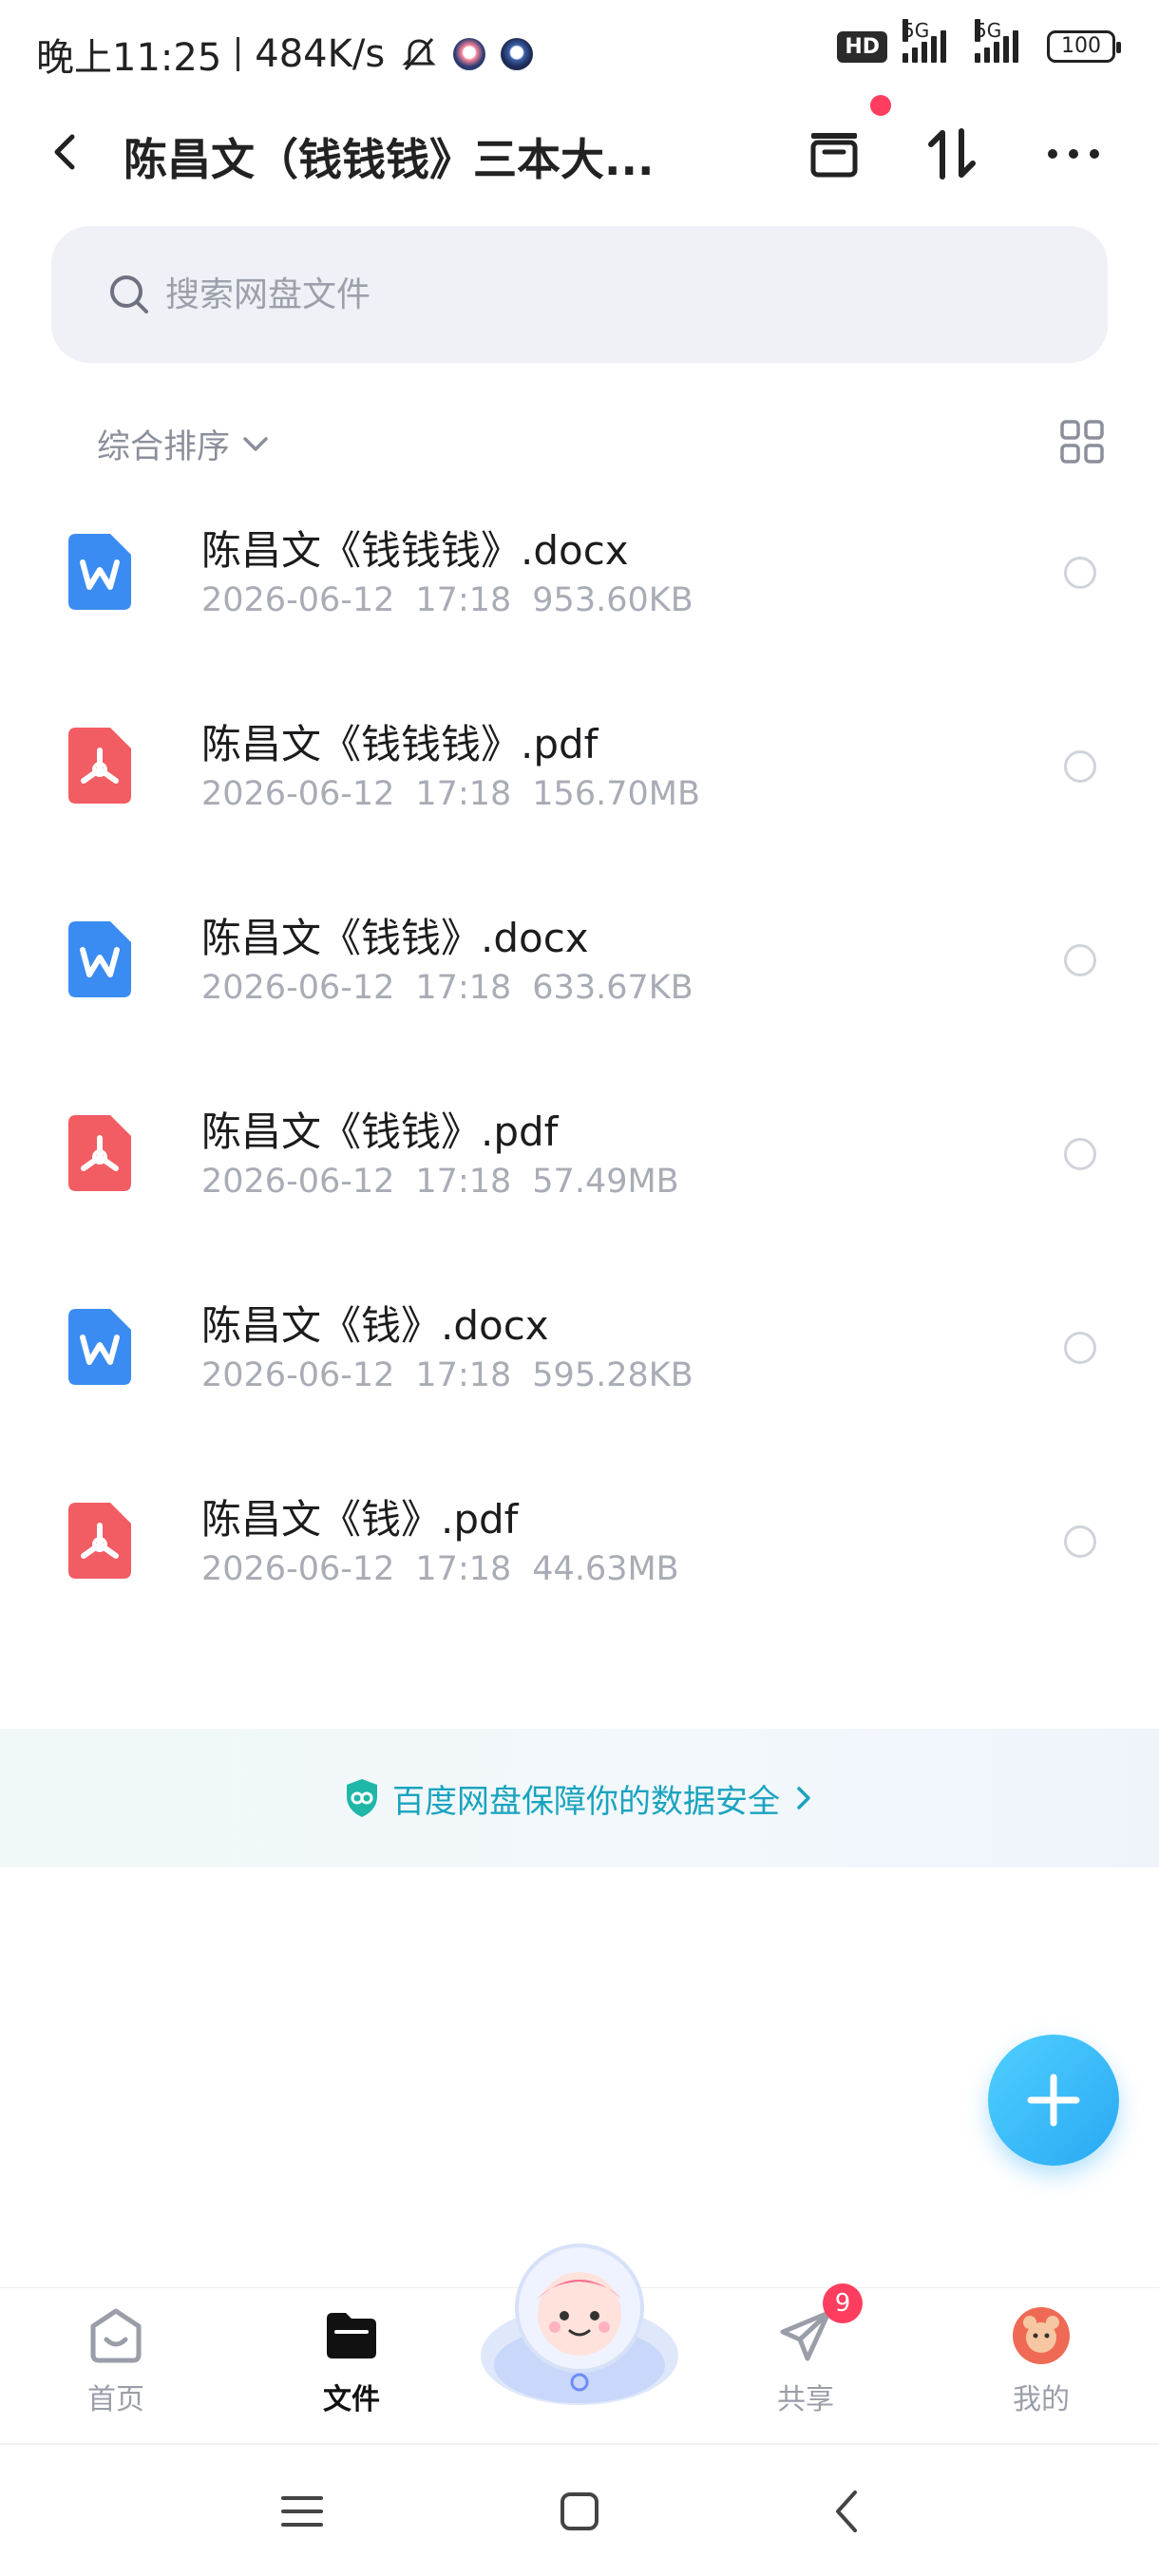 This screenshot has width=1159, height=2576. I want to click on file-name: 陈昌文《钱钱钱》.pdf, so click(399, 744).